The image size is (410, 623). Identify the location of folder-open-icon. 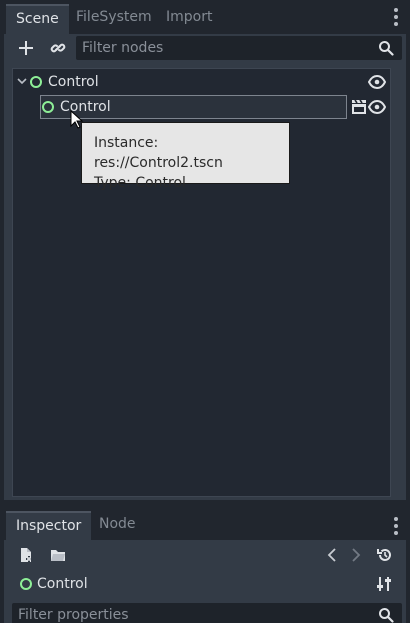
(58, 555).